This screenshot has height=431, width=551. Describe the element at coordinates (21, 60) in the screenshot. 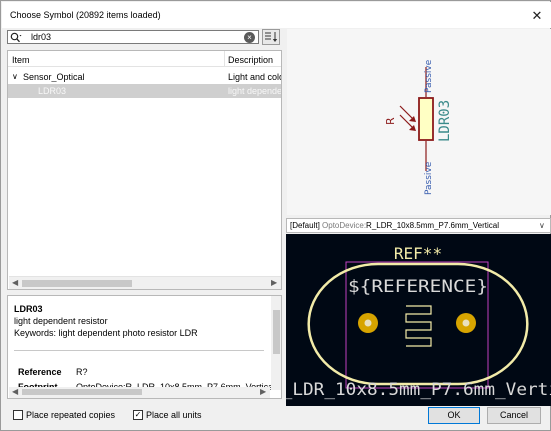

I see `column-header-item: Item` at that location.